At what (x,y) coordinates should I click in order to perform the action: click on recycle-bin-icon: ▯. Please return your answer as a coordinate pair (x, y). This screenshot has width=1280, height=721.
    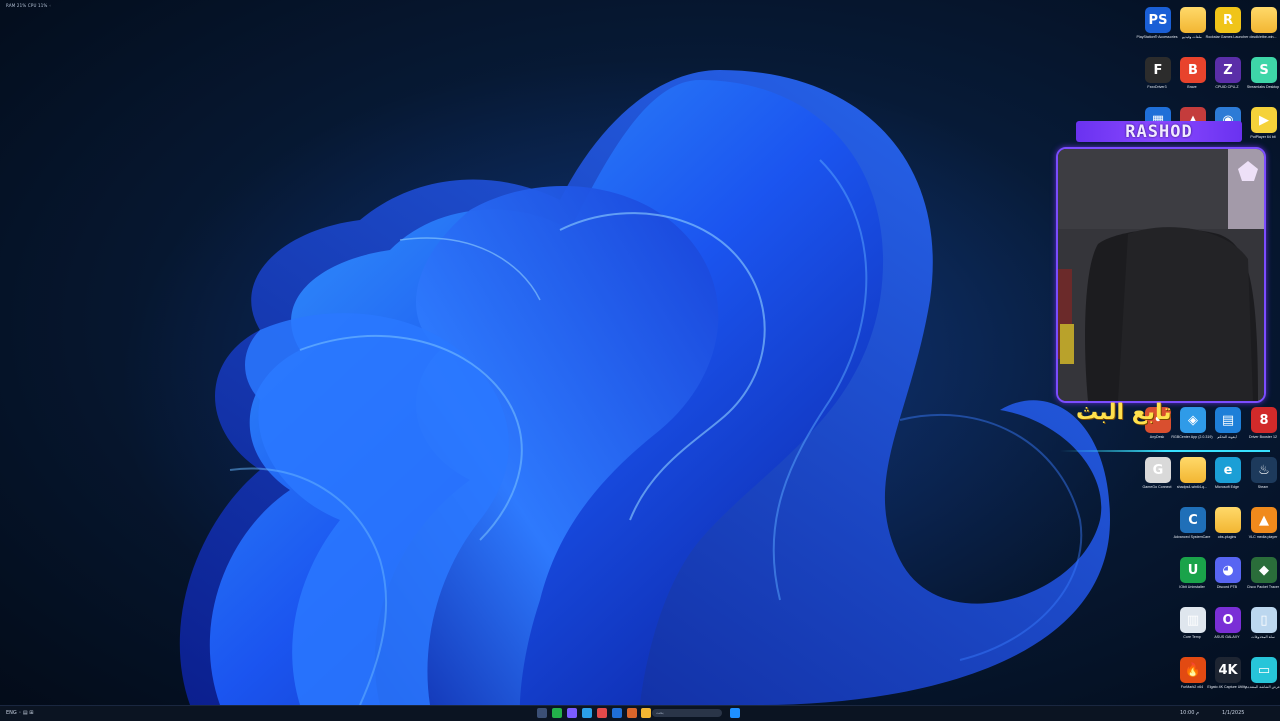
    Looking at the image, I should click on (1264, 620).